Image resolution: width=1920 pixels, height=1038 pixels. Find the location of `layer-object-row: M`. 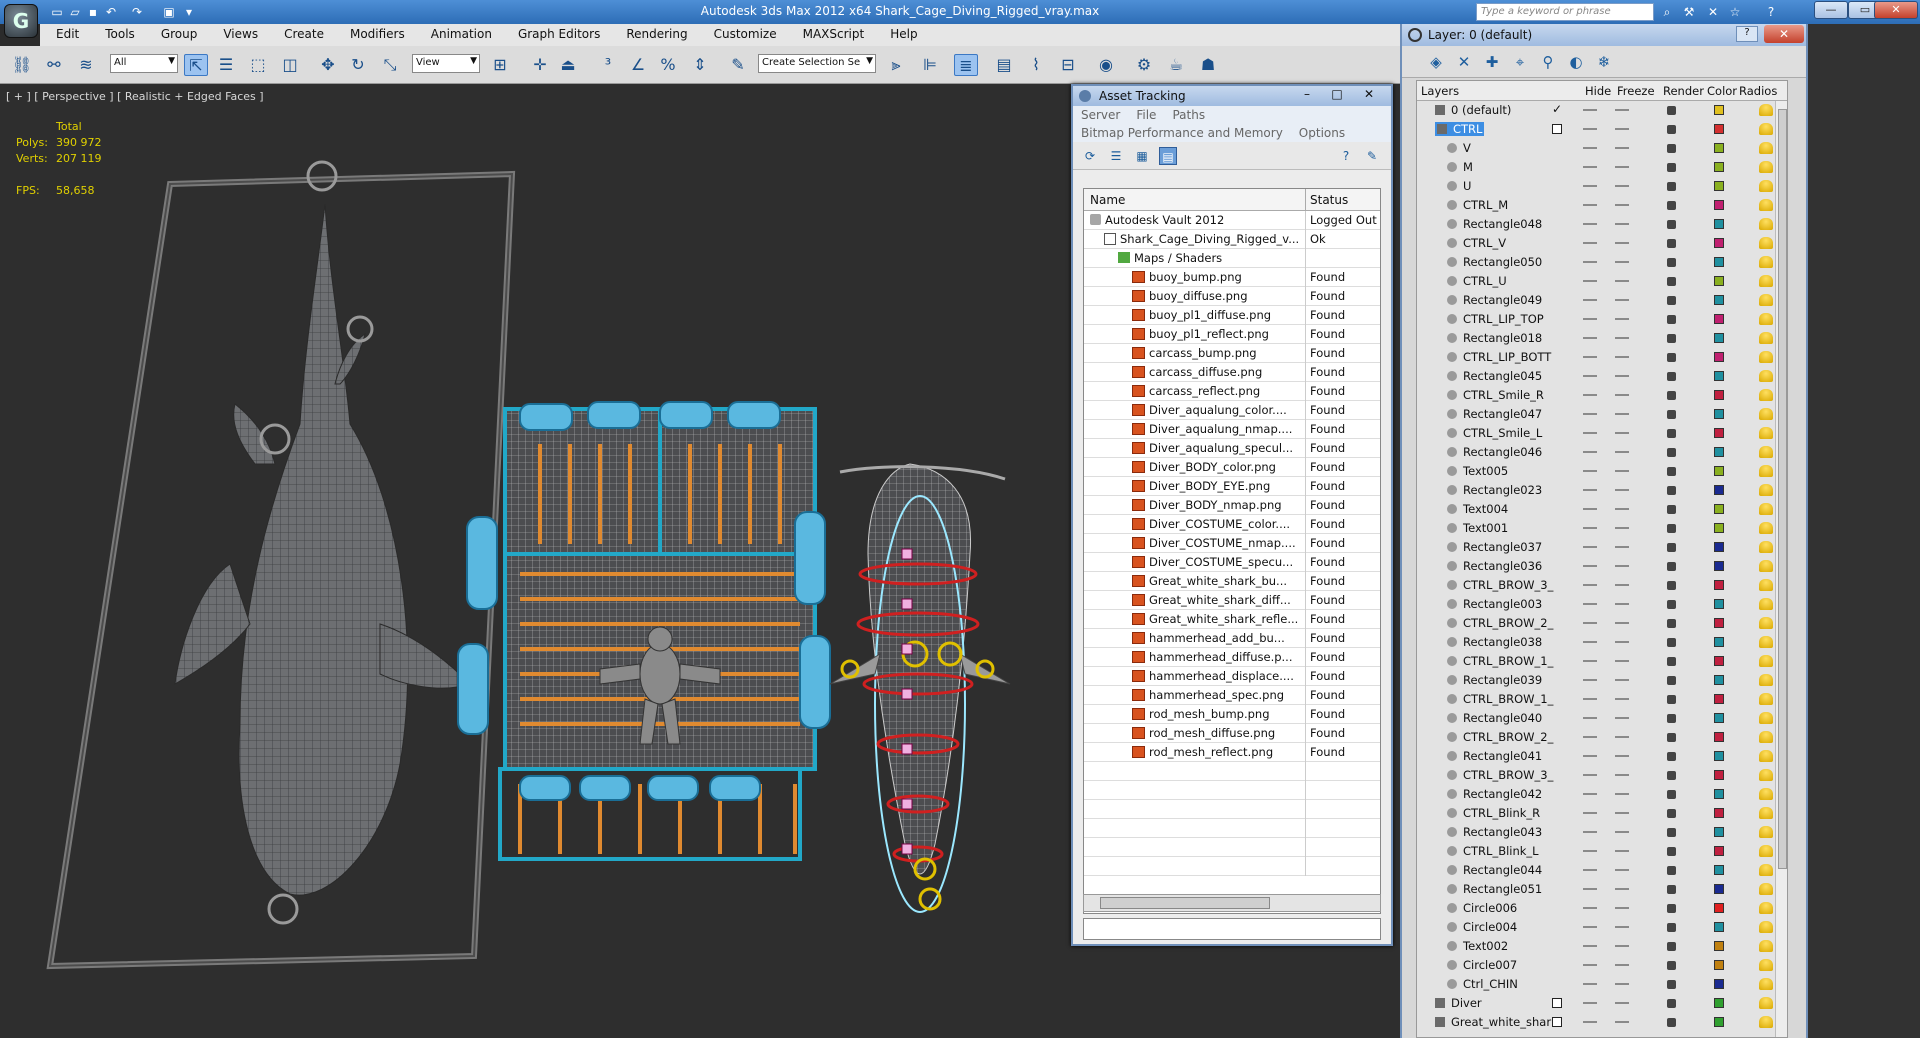

layer-object-row: M is located at coordinates (1602, 167).